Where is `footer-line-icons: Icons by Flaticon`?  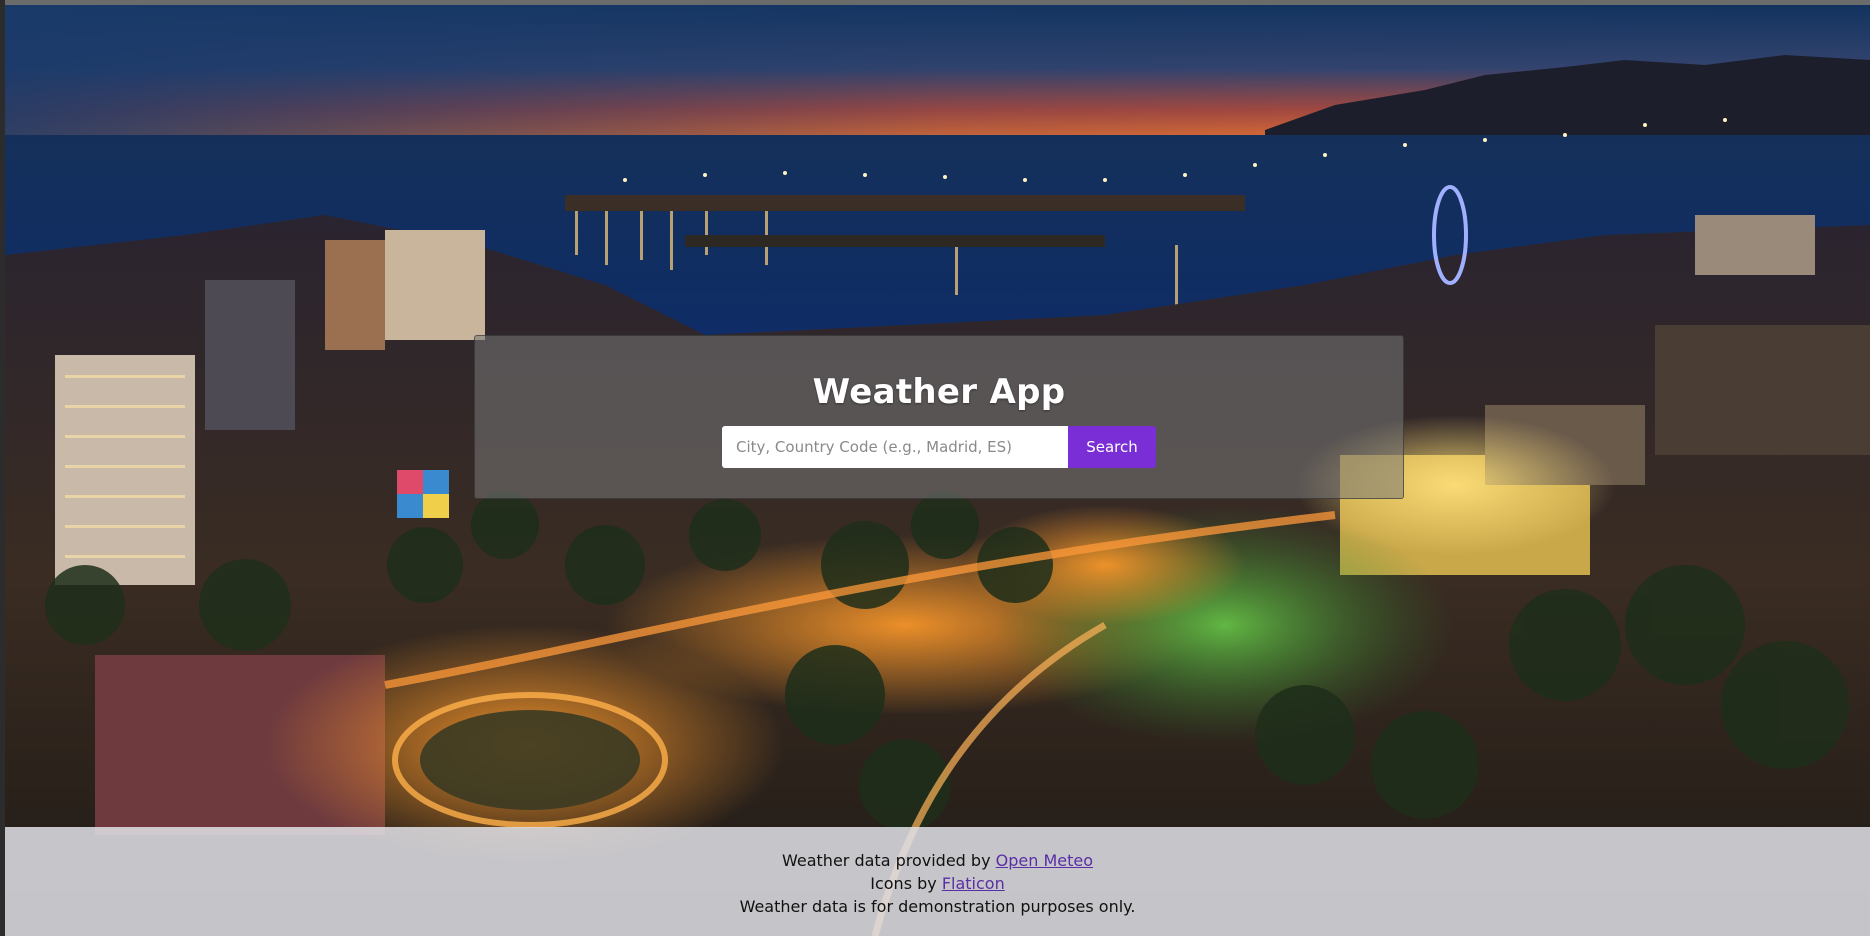 footer-line-icons: Icons by Flaticon is located at coordinates (937, 883).